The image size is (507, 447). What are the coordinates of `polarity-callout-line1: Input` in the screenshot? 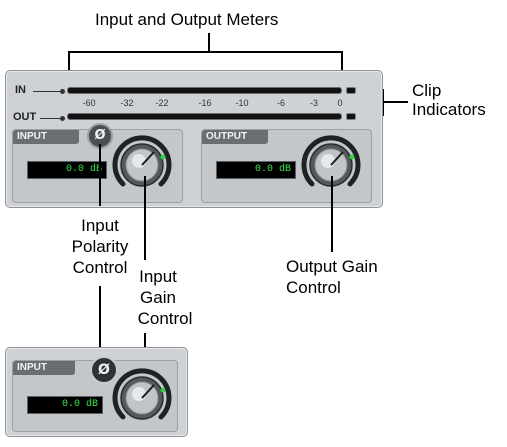 It's located at (100, 225).